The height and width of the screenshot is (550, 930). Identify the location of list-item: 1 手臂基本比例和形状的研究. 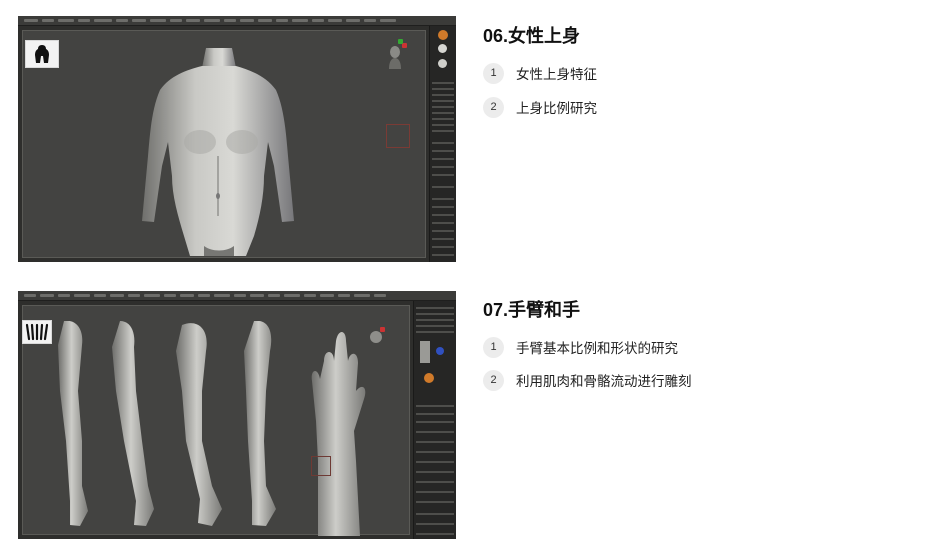
(580, 347).